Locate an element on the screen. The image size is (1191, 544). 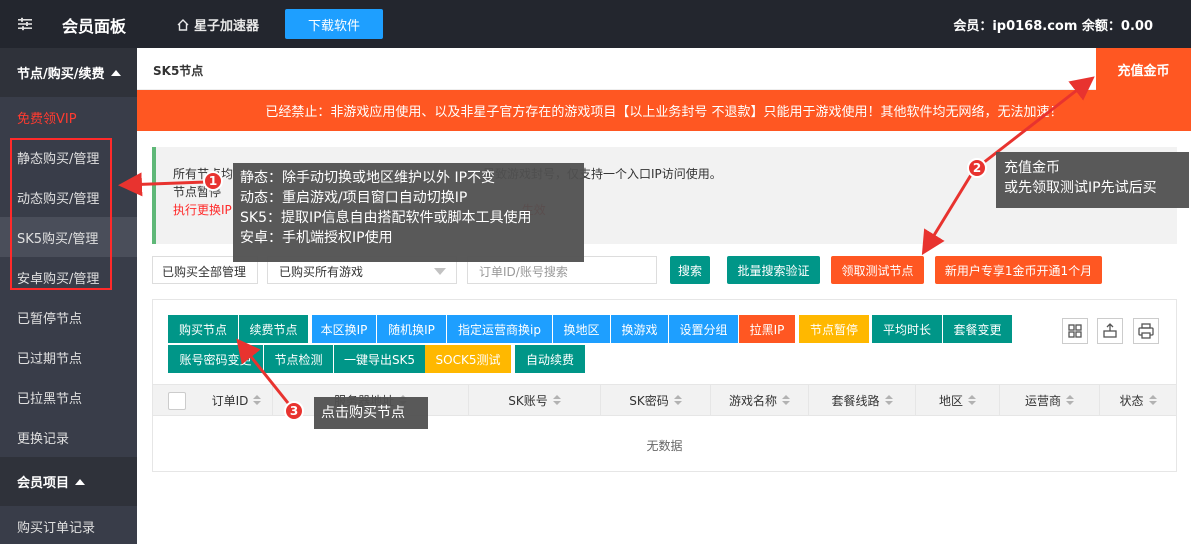
content-header: SK5节点 is located at coordinates (664, 69).